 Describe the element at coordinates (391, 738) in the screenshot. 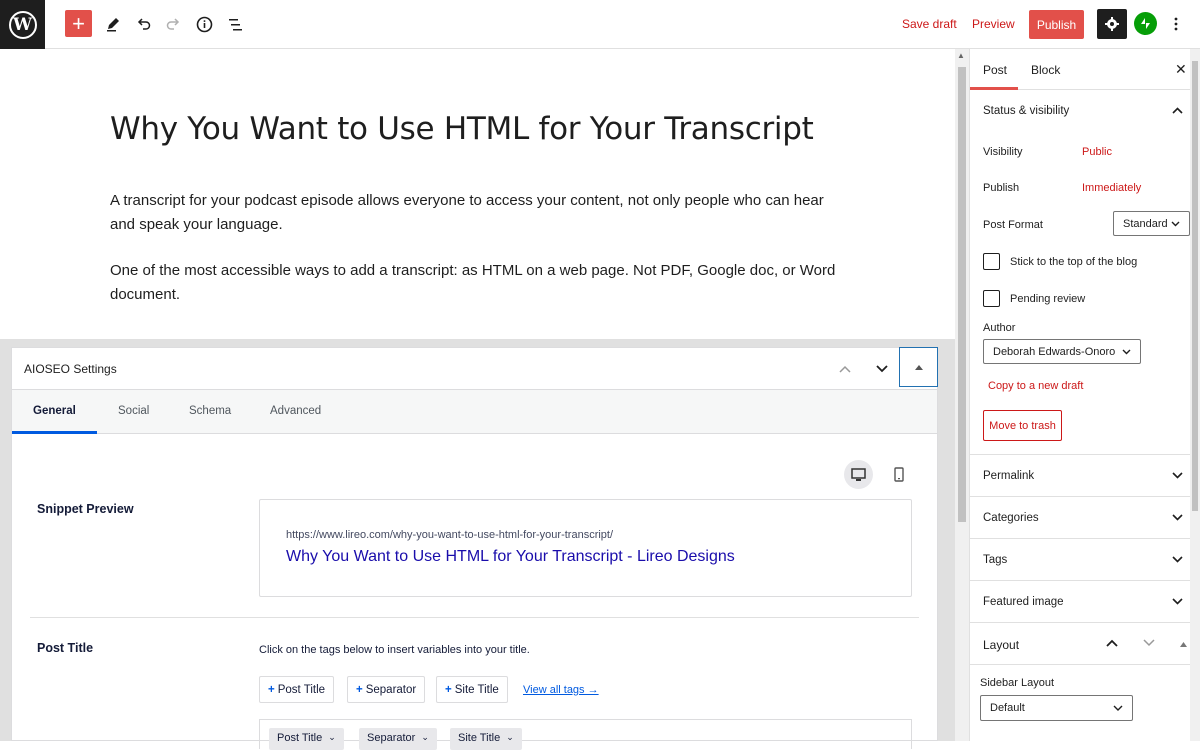

I see `chip-label: Separator` at that location.